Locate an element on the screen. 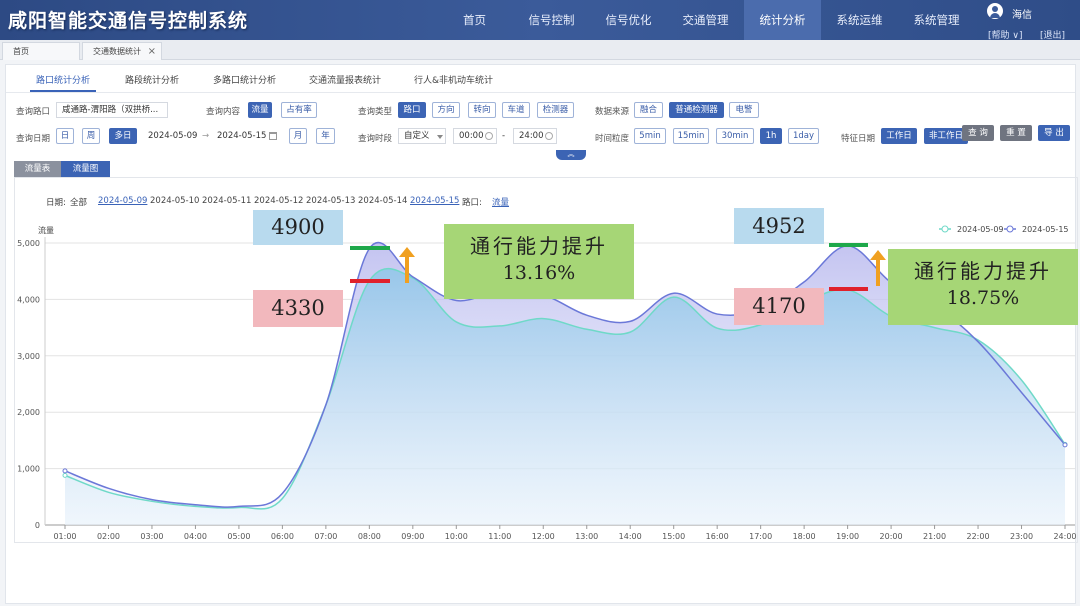  x-tick-label: 03:00 is located at coordinates (151, 536).